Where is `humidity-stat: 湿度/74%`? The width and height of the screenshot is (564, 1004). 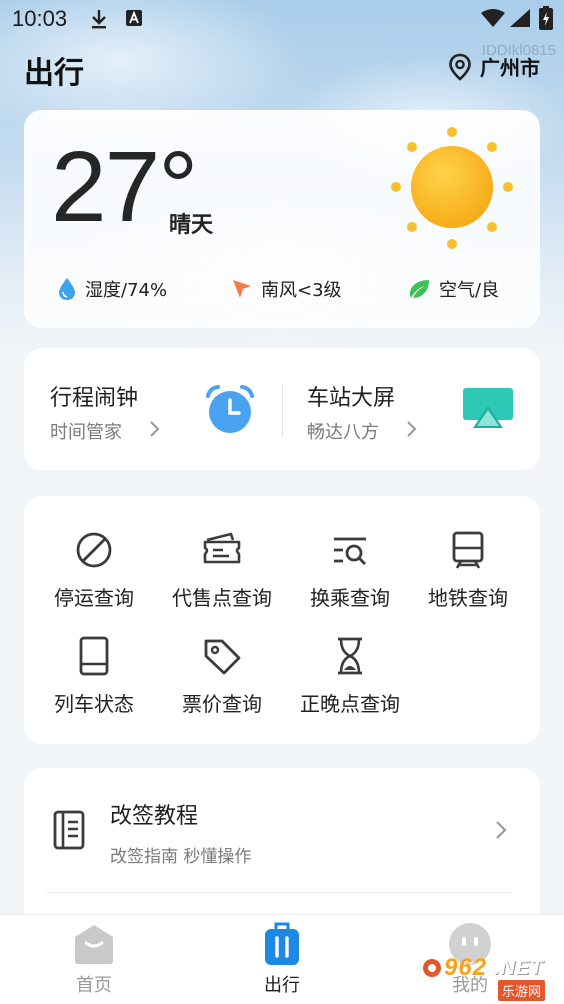 humidity-stat: 湿度/74% is located at coordinates (112, 289).